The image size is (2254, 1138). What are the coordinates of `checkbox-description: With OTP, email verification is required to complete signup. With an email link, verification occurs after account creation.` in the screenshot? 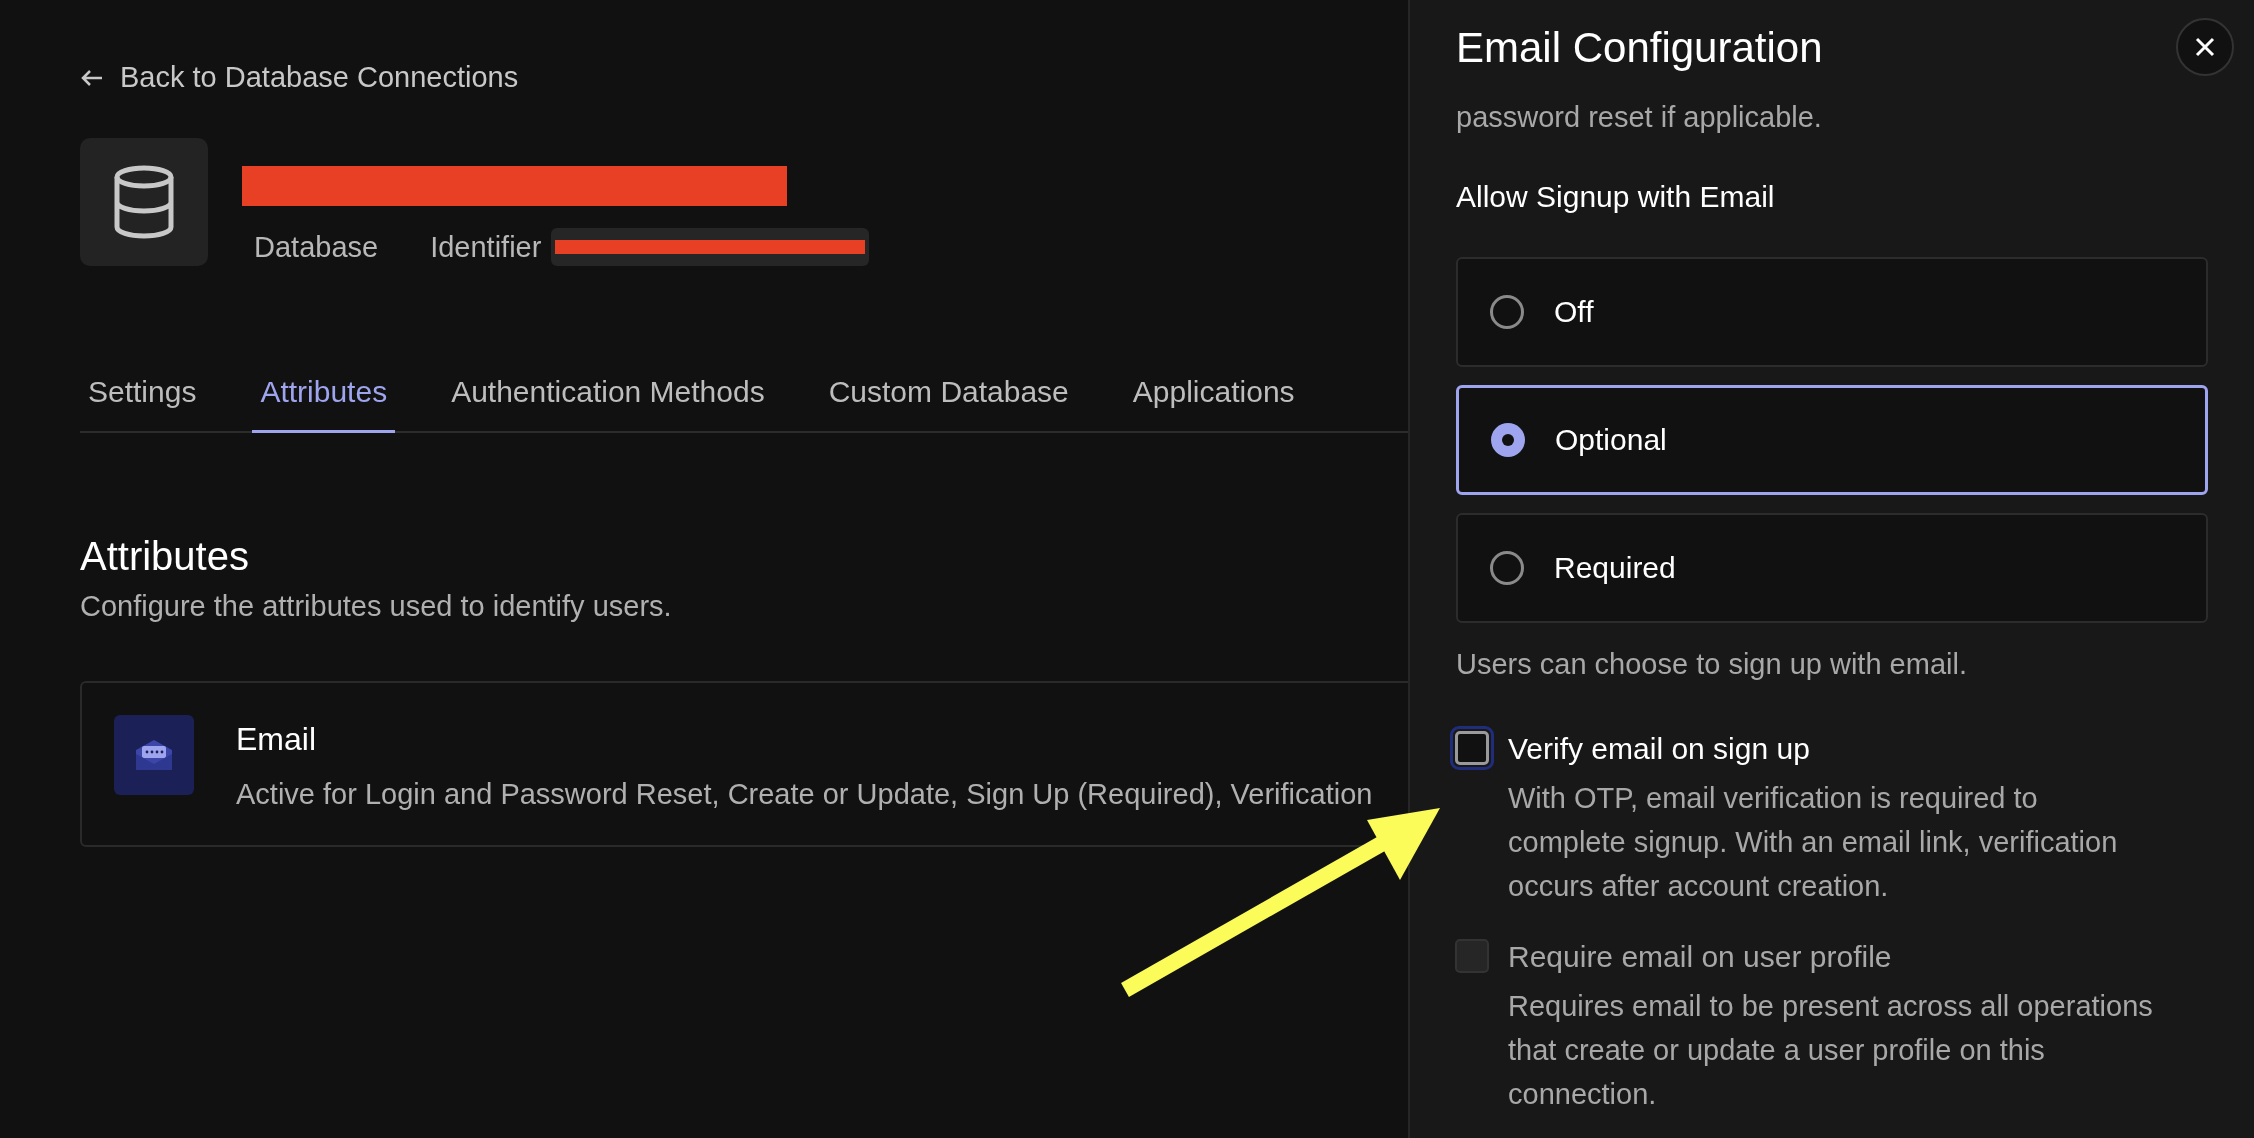 It's located at (1813, 842).